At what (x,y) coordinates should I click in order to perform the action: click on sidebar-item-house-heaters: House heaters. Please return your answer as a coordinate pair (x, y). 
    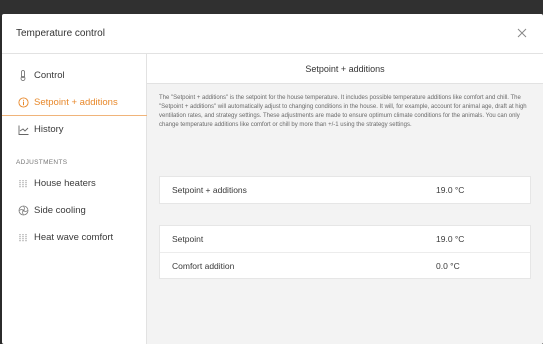
    Looking at the image, I should click on (74, 183).